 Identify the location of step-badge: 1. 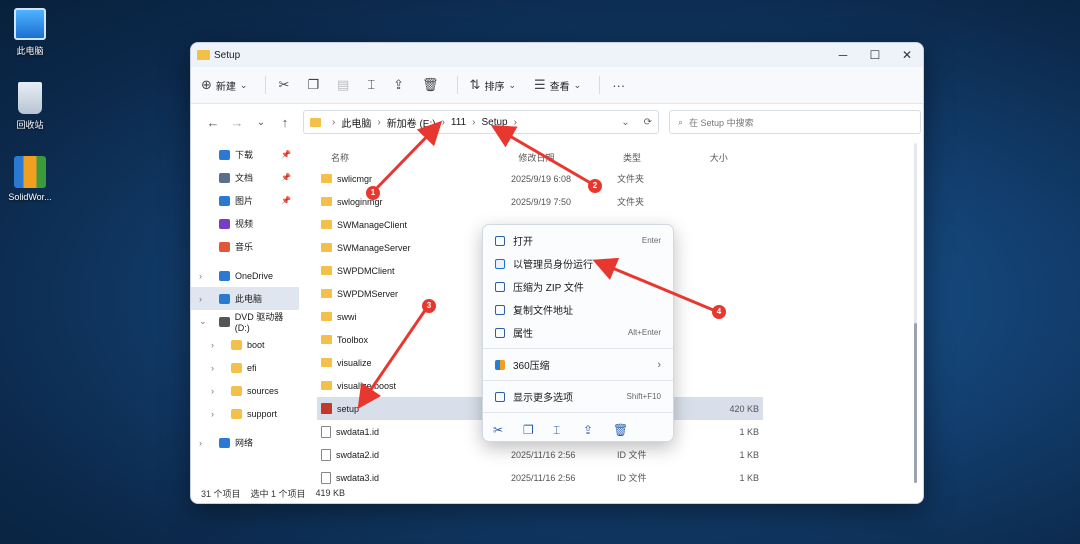
(373, 193).